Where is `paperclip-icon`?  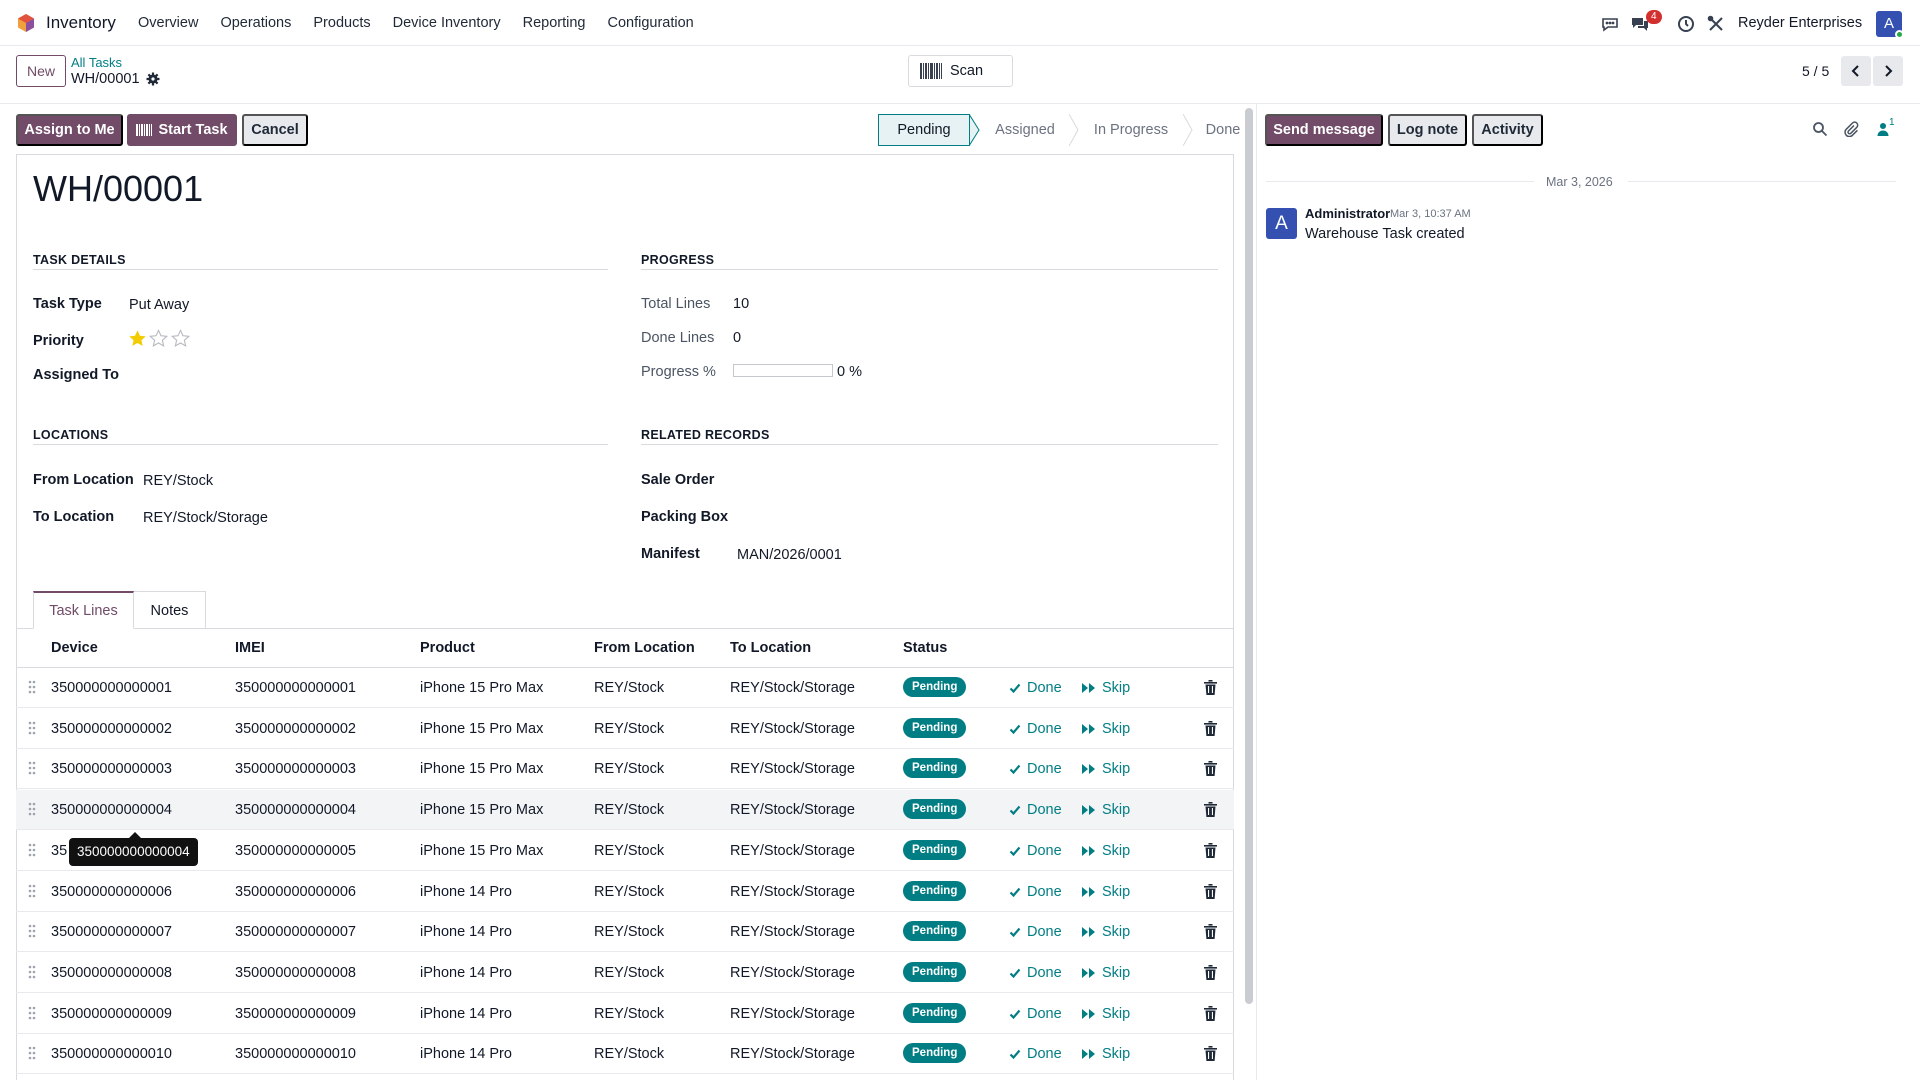
paperclip-icon is located at coordinates (1851, 129).